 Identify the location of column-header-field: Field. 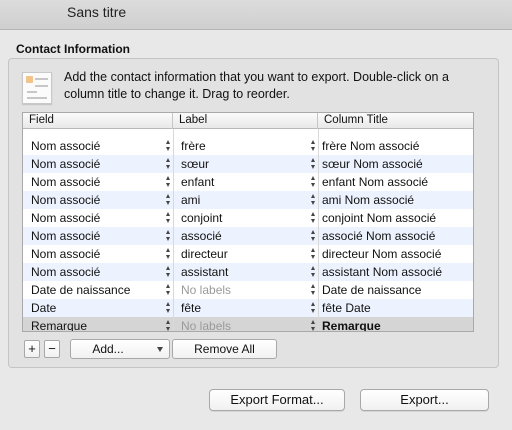
(98, 121).